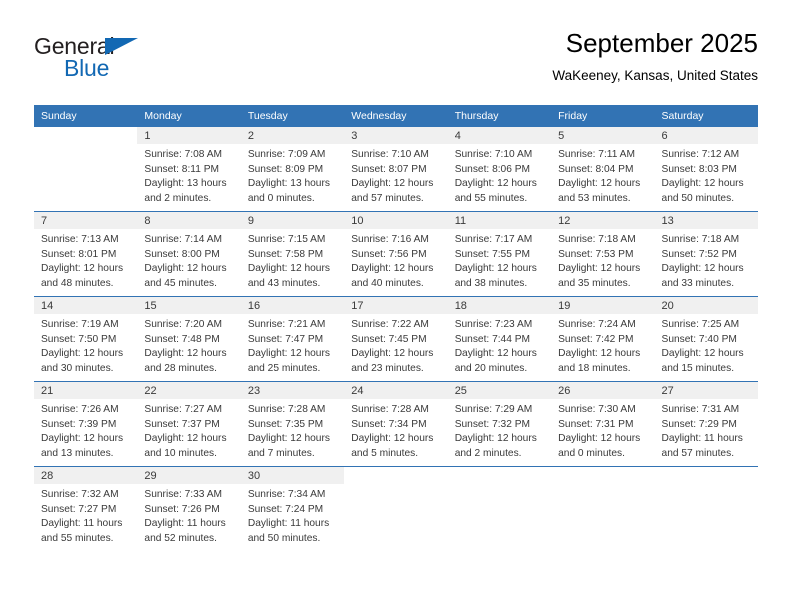  What do you see at coordinates (292, 220) in the screenshot?
I see `day-number: 9` at bounding box center [292, 220].